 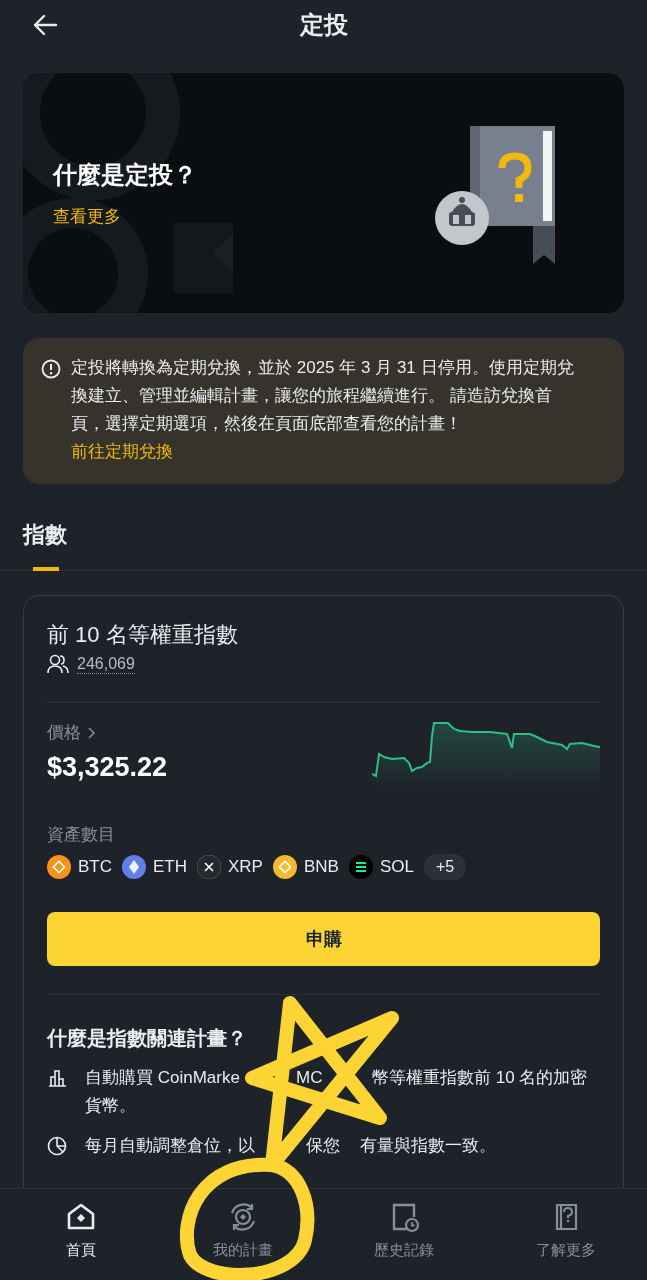 What do you see at coordinates (45, 25) in the screenshot?
I see `back-icon` at bounding box center [45, 25].